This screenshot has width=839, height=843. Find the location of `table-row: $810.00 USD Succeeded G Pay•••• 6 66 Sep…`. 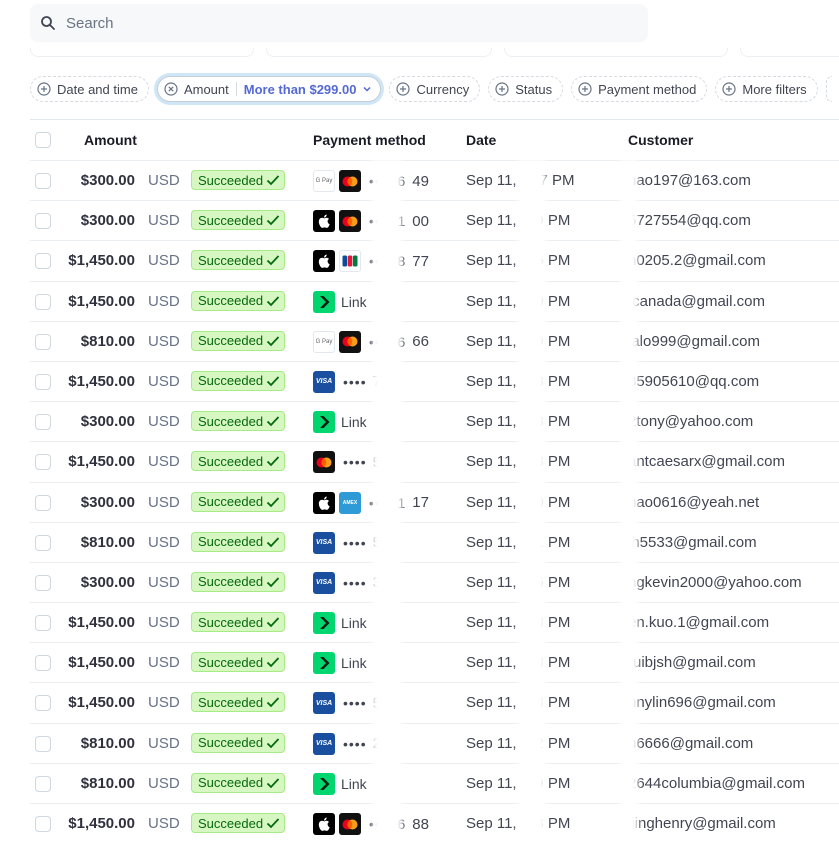

table-row: $810.00 USD Succeeded G Pay•••• 6 66 Sep… is located at coordinates (434, 340).